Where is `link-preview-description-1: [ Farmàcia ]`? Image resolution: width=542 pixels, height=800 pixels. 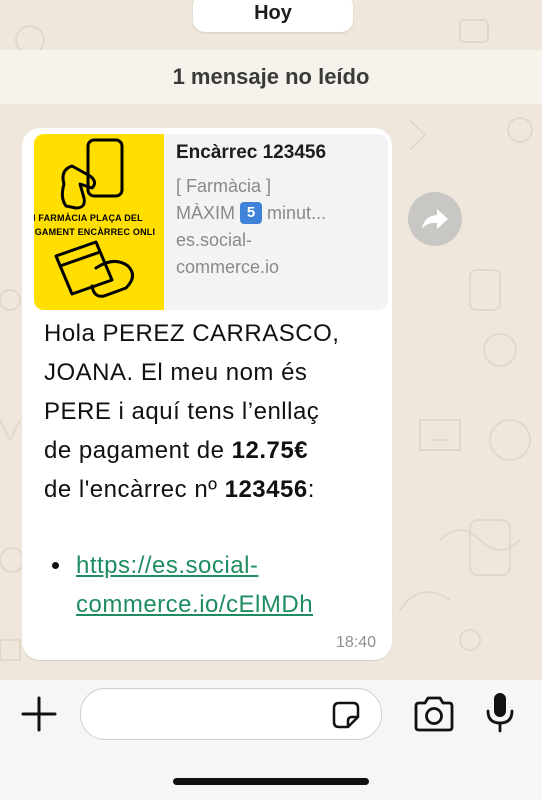 link-preview-description-1: [ Farmàcia ] is located at coordinates (224, 186).